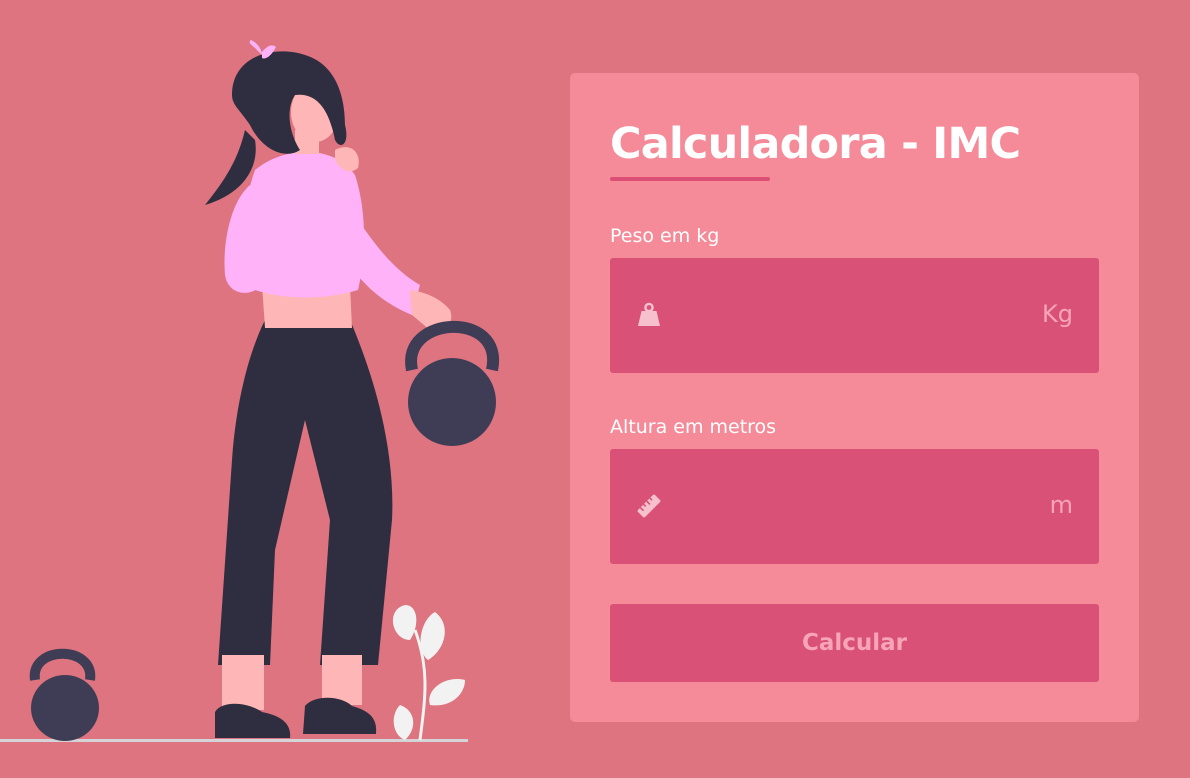 The height and width of the screenshot is (778, 1190). What do you see at coordinates (305, 492) in the screenshot?
I see `woman-pants` at bounding box center [305, 492].